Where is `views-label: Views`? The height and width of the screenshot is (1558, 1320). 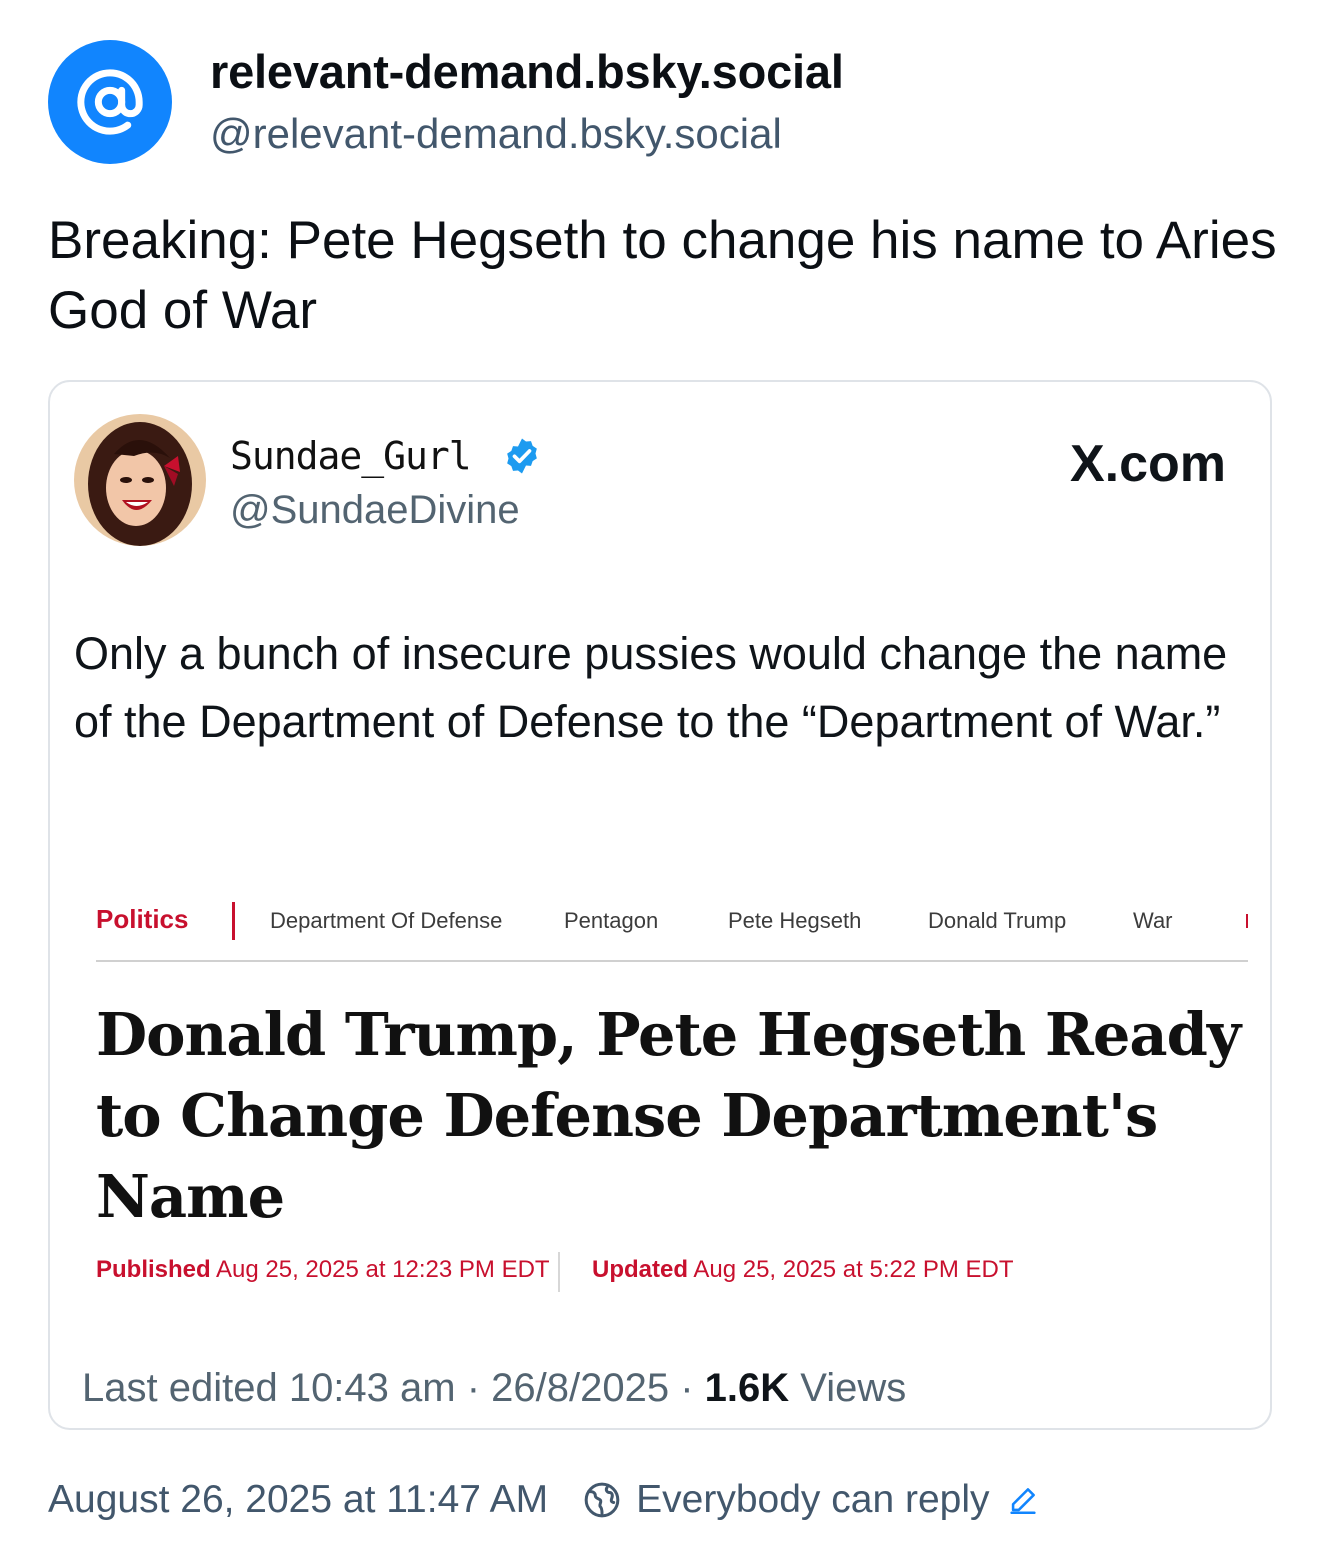
views-label: Views is located at coordinates (853, 1388).